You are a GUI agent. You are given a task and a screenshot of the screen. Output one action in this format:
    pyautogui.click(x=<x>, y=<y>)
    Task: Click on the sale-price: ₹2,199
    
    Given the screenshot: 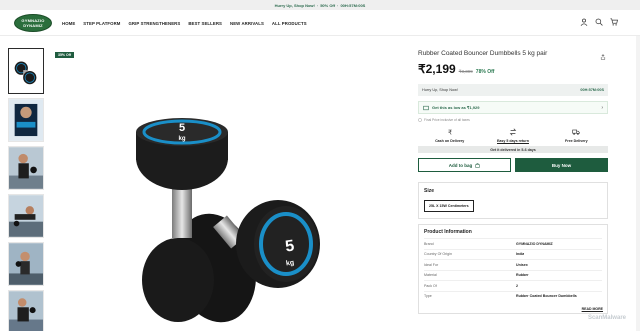 What is the action you would take?
    pyautogui.click(x=437, y=69)
    